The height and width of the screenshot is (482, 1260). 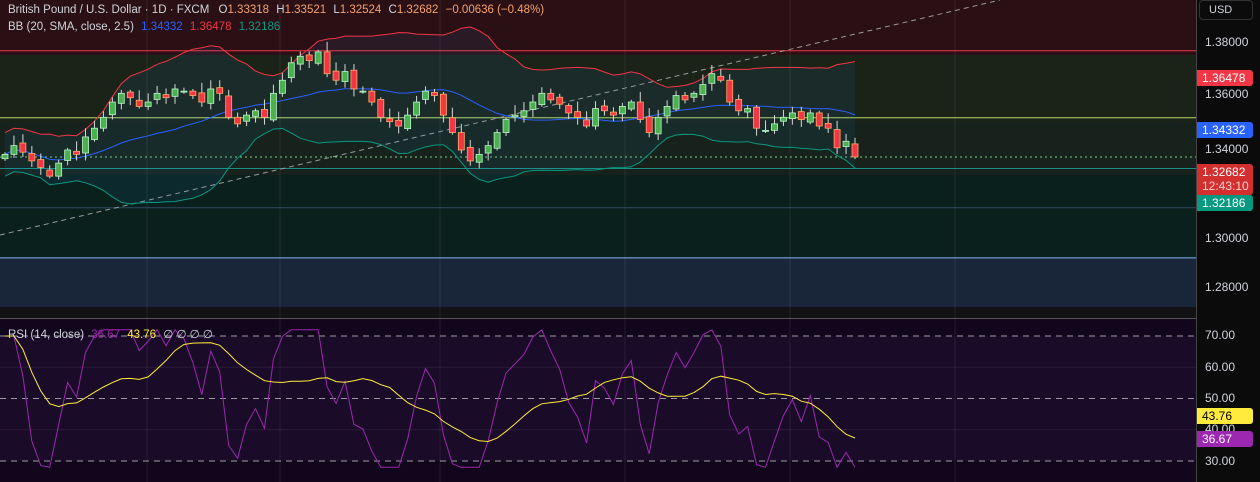 I want to click on bb-upper-value: 1.36478, so click(x=210, y=27).